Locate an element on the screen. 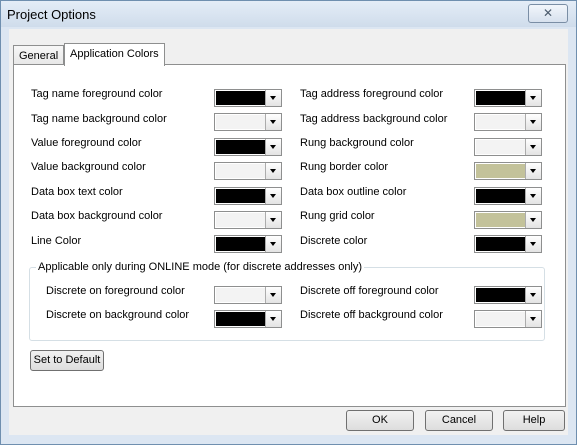  option-label: Value foreground color is located at coordinates (86, 143).